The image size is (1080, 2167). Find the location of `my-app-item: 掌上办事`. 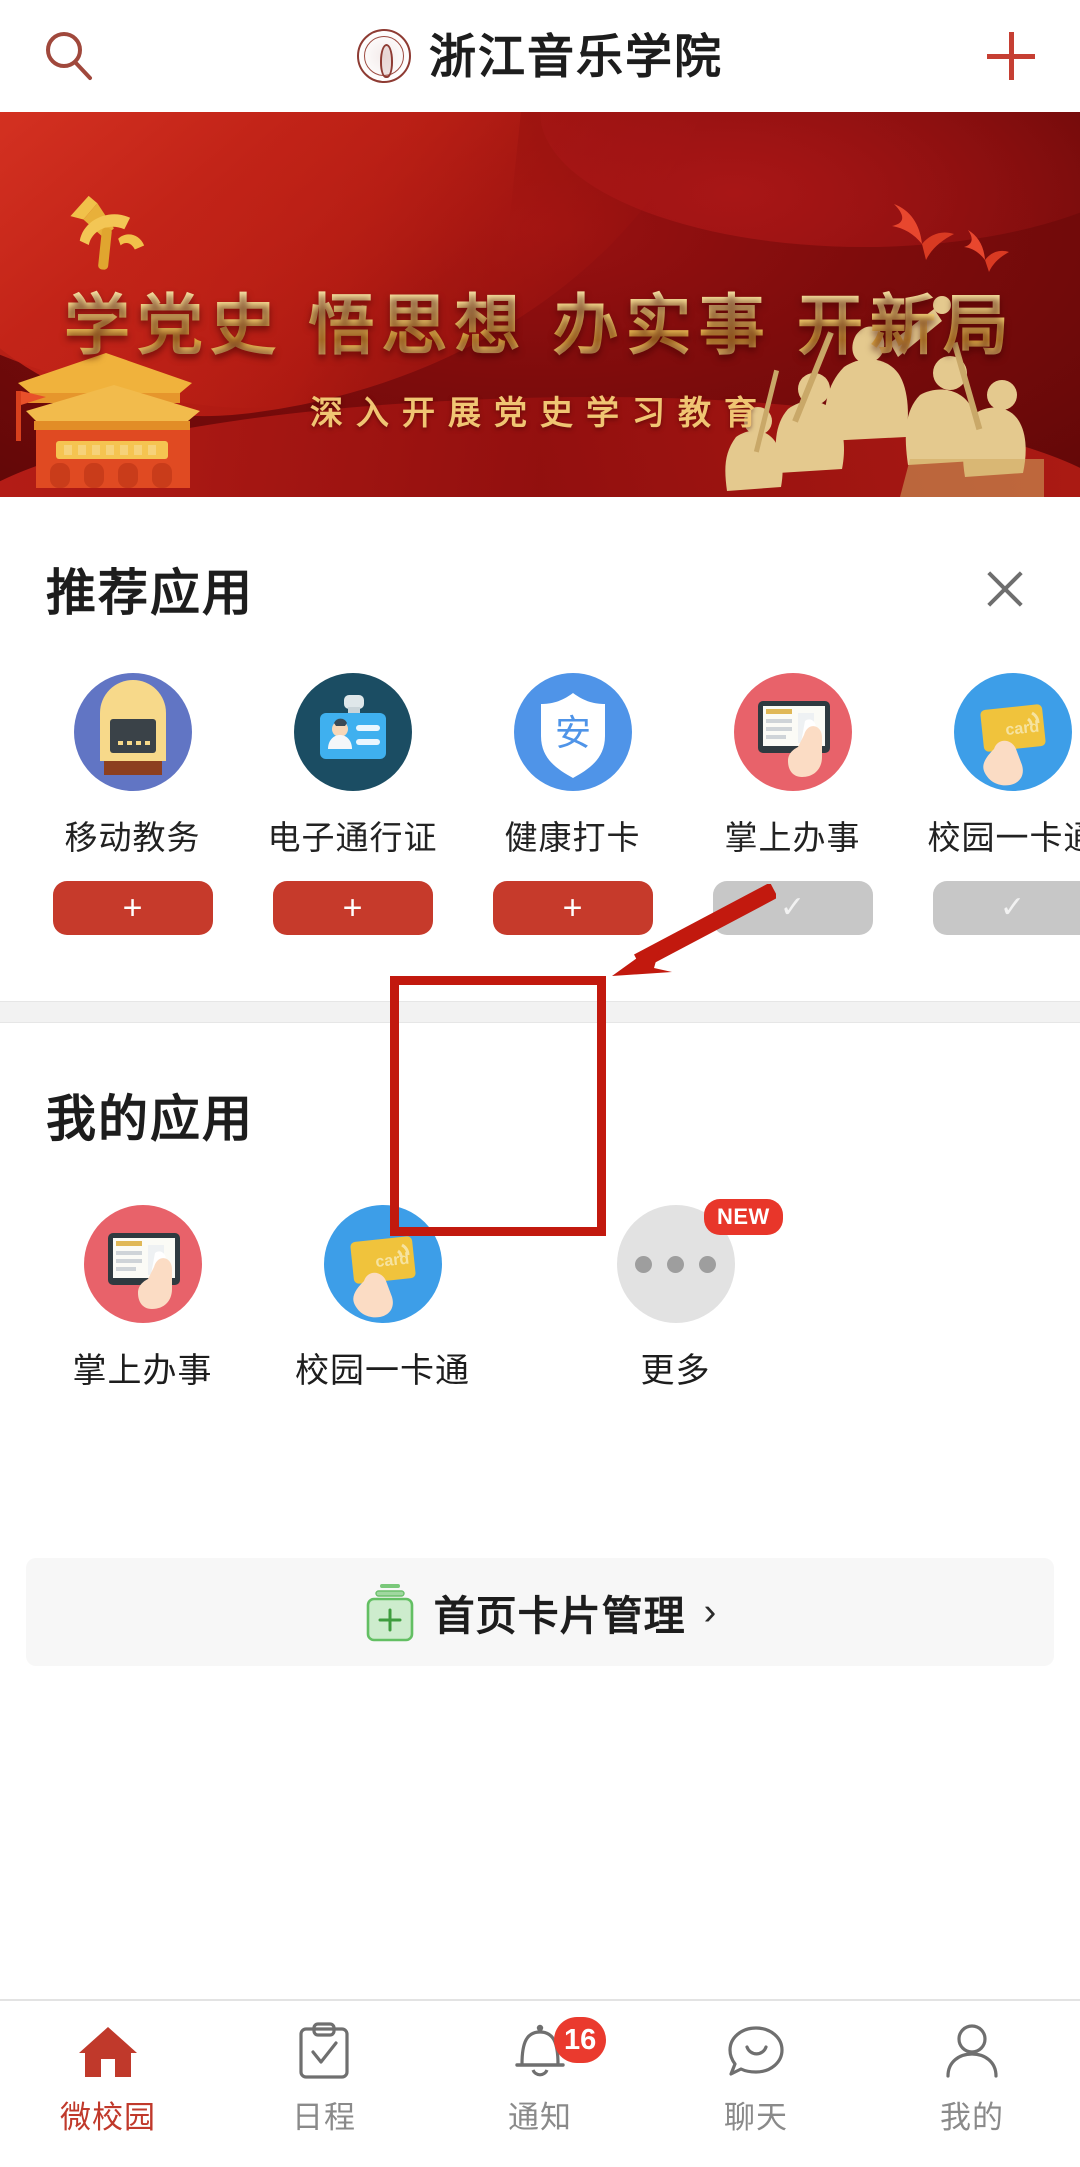

my-app-item: 掌上办事 is located at coordinates (142, 1298).